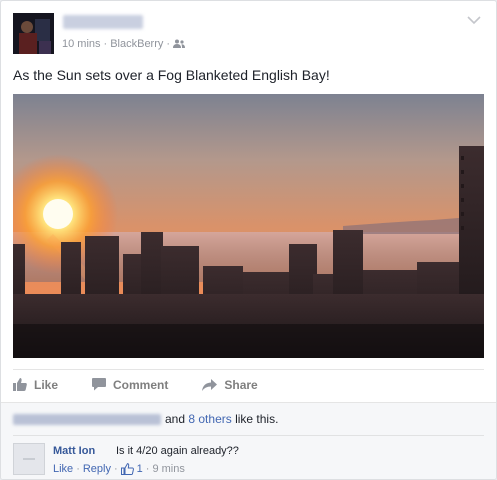 The width and height of the screenshot is (497, 480). What do you see at coordinates (46, 384) in the screenshot?
I see `like-label: Like` at bounding box center [46, 384].